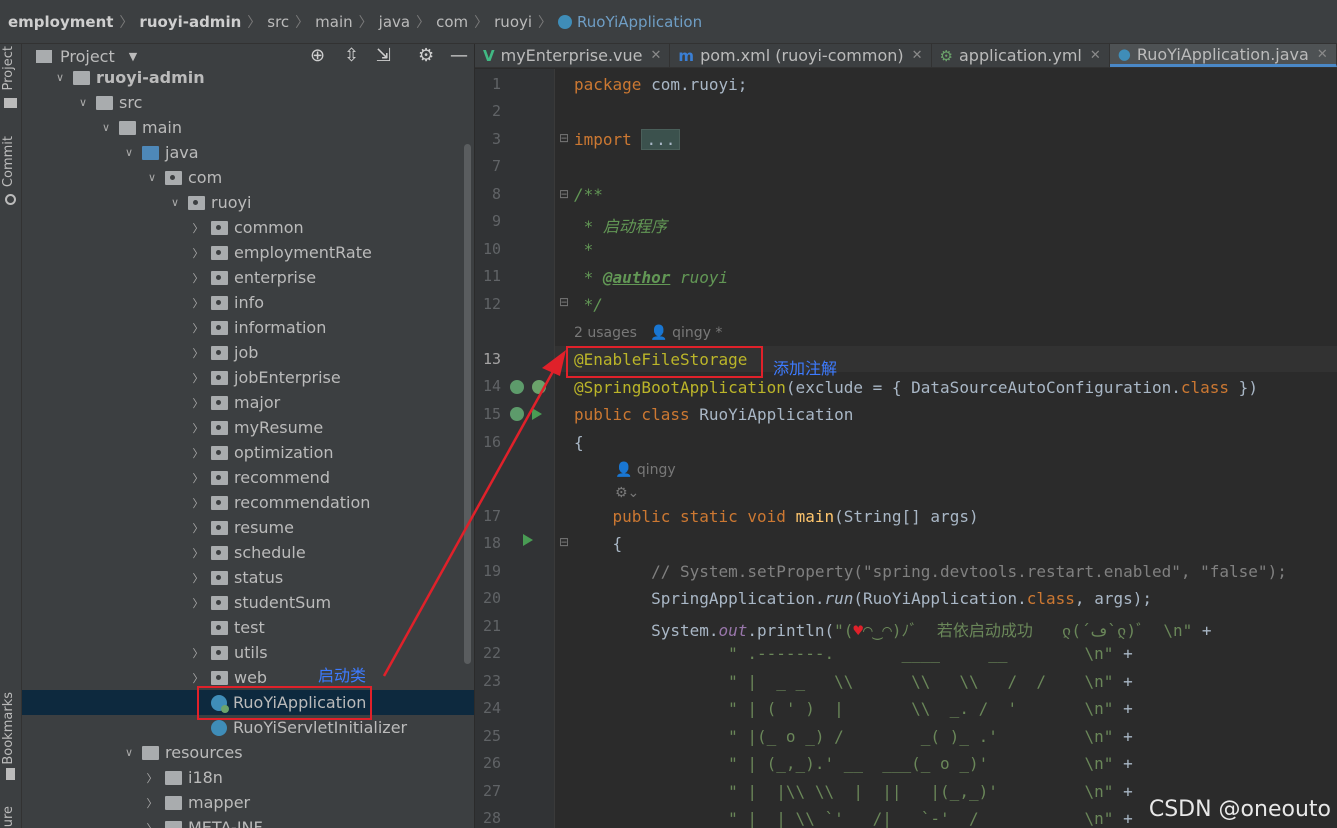  Describe the element at coordinates (801, 55) in the screenshot. I see `editor-tab: m pom.xml (ruoyi-common) ✕` at that location.